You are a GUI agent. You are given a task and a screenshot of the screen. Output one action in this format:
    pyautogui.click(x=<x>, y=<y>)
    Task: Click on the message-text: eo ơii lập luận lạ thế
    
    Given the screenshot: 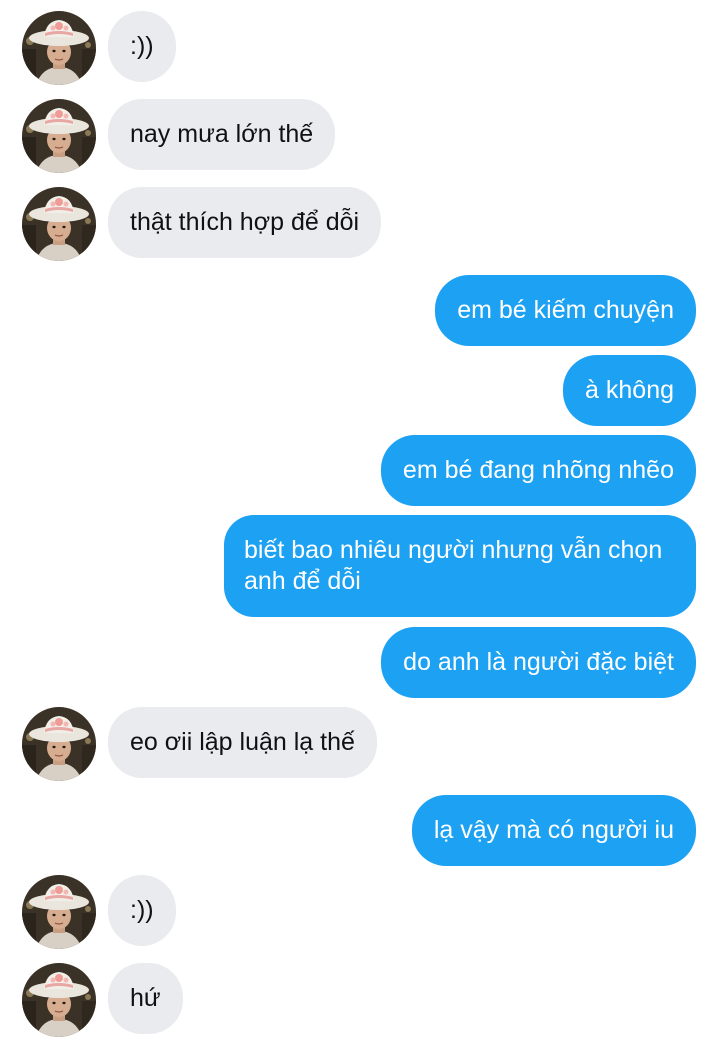 What is the action you would take?
    pyautogui.click(x=242, y=742)
    